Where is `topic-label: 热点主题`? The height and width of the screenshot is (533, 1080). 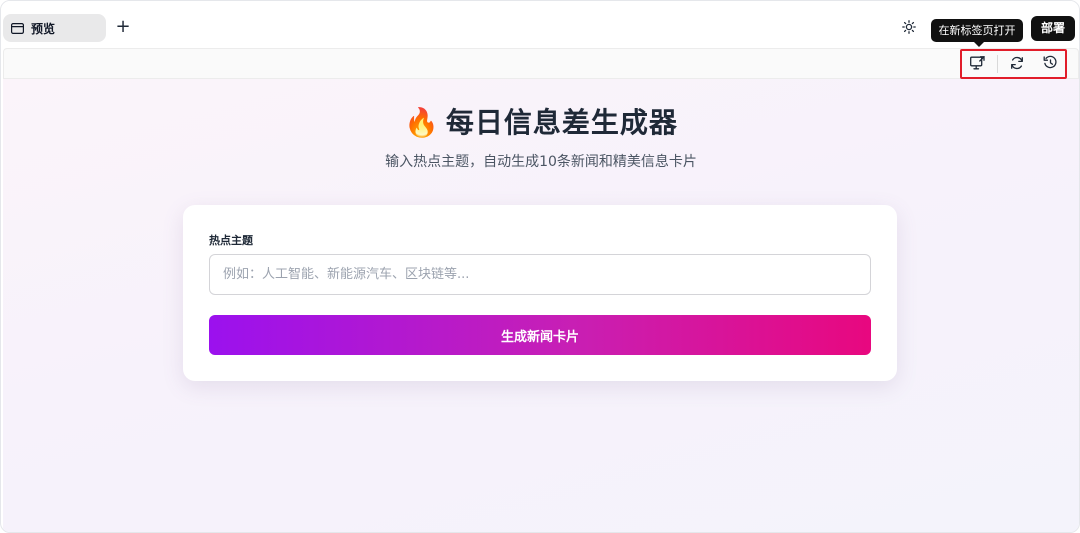 topic-label: 热点主题 is located at coordinates (231, 240).